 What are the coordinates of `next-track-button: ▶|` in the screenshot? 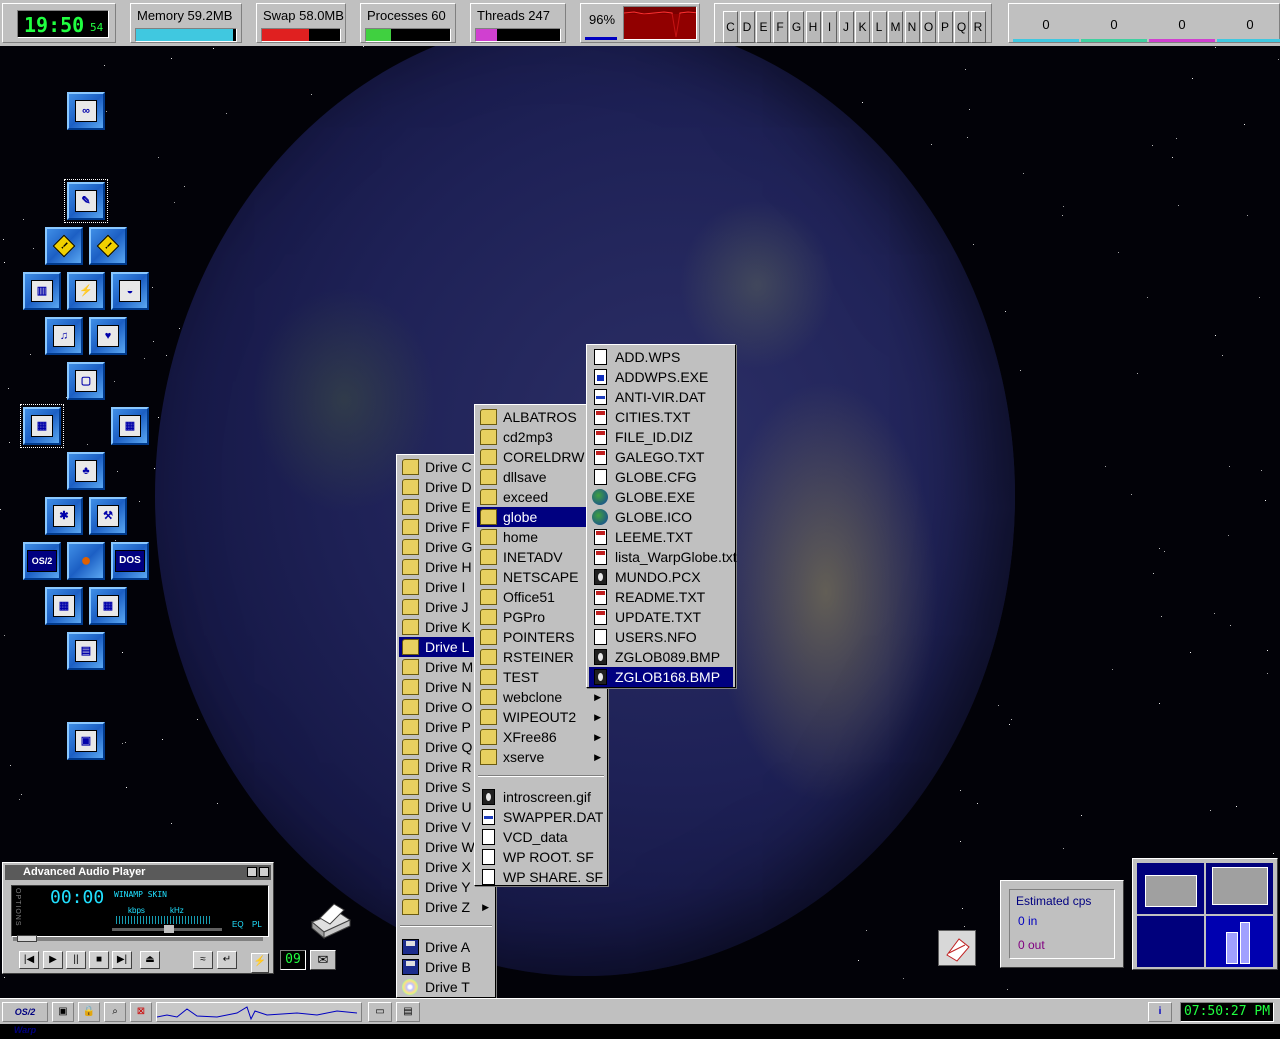 It's located at (122, 960).